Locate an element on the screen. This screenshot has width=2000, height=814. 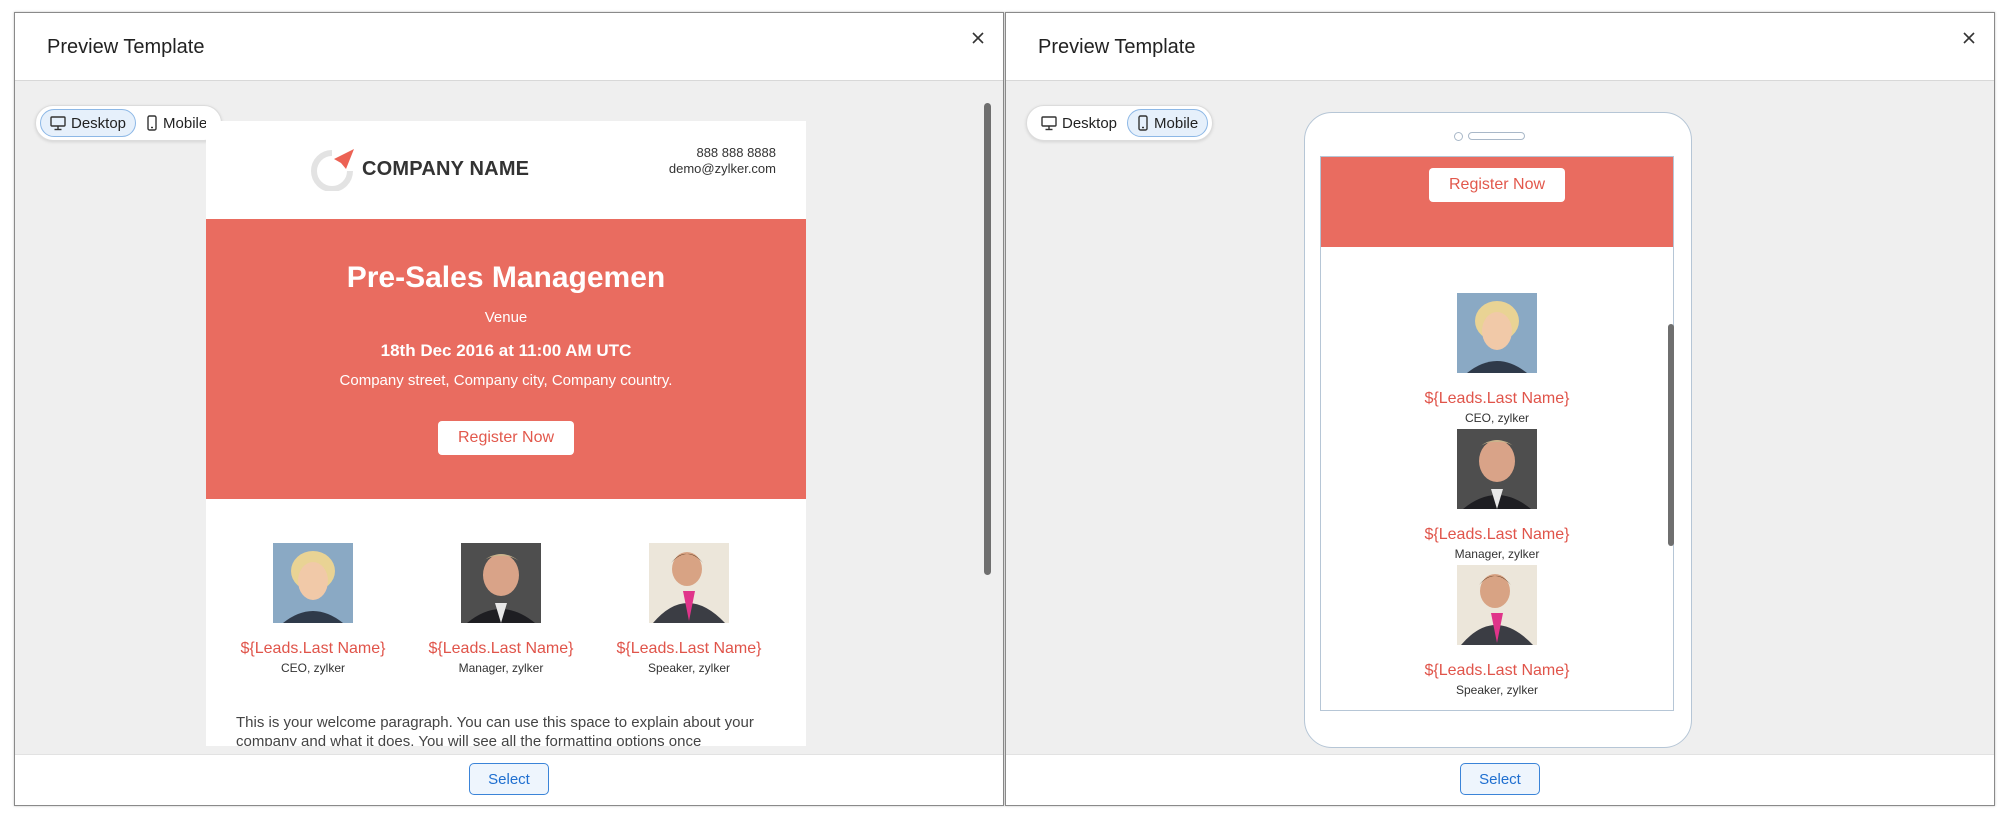
event-banner: Register Now is located at coordinates (1497, 202).